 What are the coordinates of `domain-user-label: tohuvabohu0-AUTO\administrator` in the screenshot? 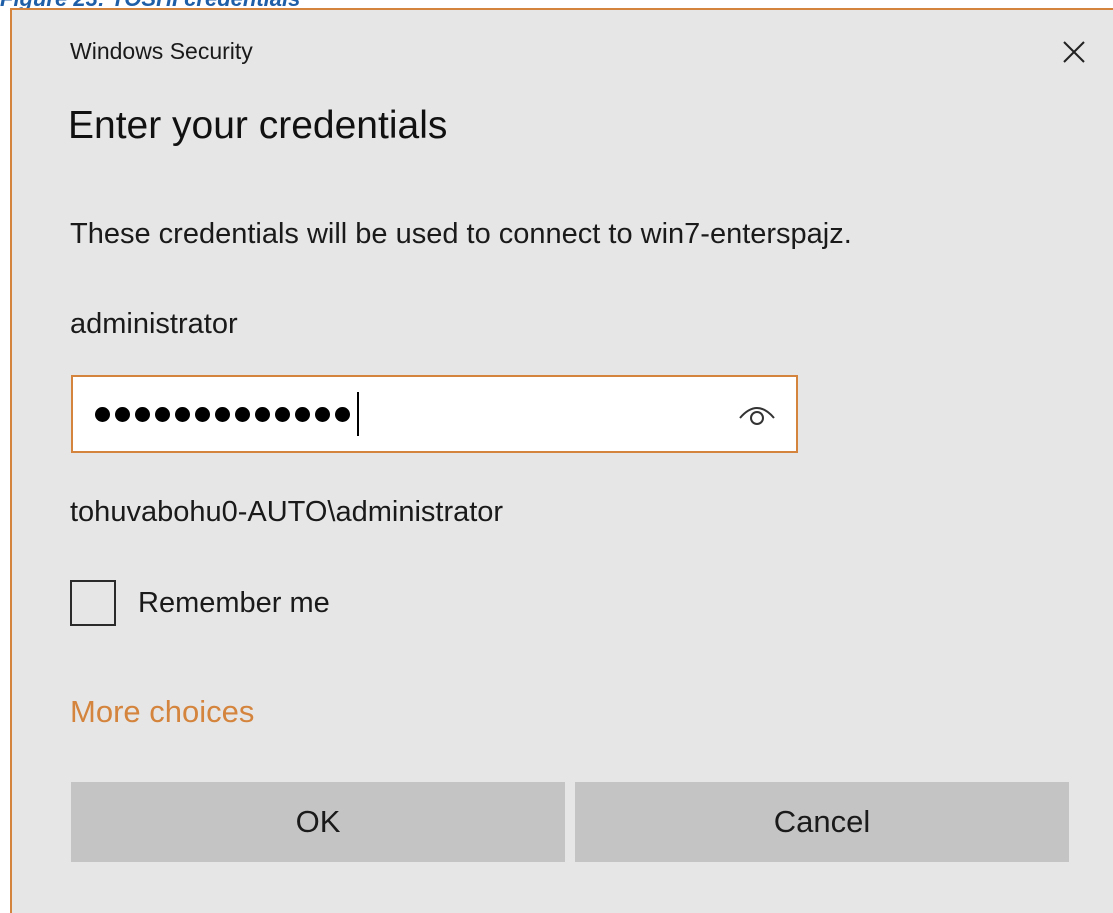 It's located at (287, 512).